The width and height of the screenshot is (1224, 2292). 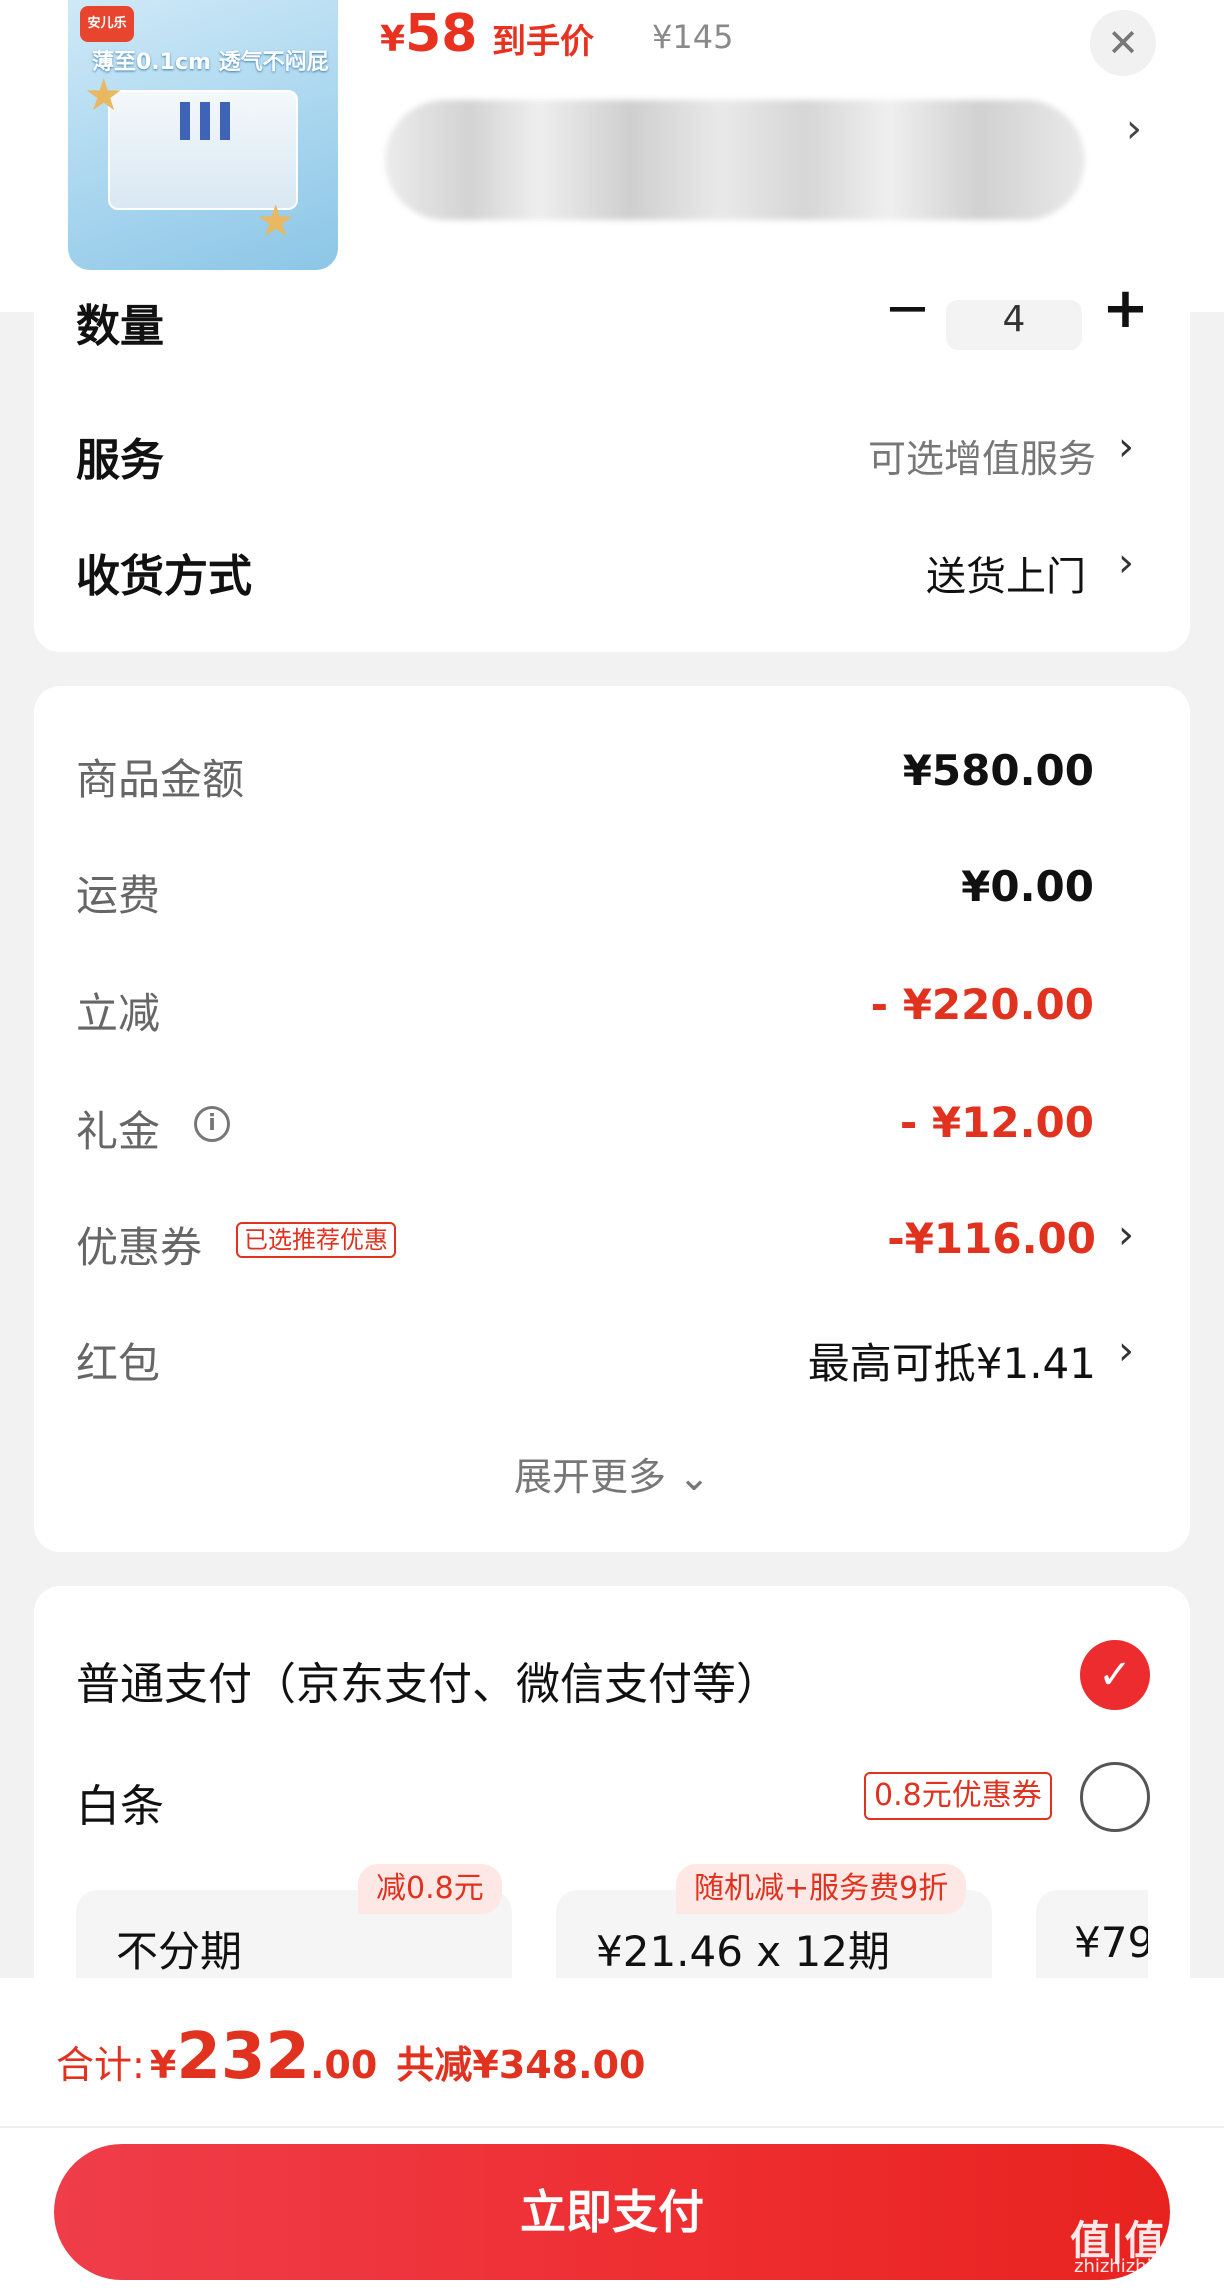 I want to click on goods-amount-label: 商品金额, so click(x=160, y=779).